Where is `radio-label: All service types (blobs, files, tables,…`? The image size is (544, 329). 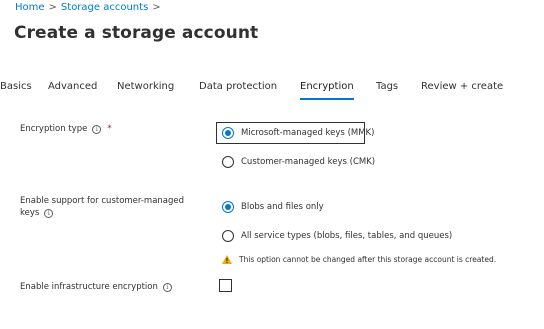
radio-label: All service types (blobs, files, tables,… is located at coordinates (347, 236).